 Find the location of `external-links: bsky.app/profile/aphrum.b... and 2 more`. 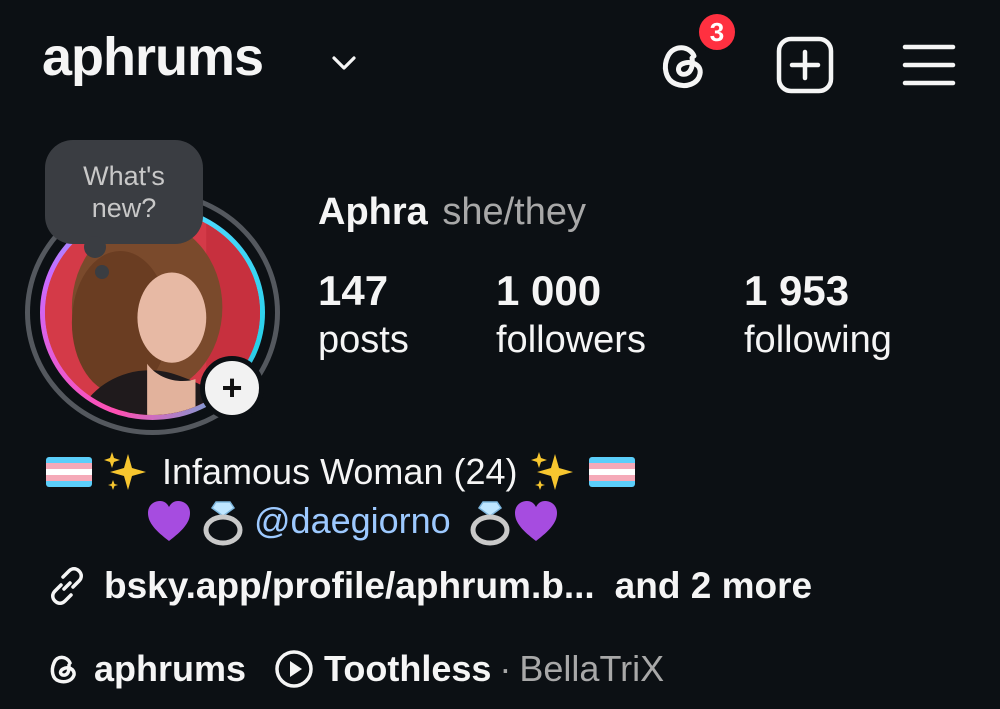

external-links: bsky.app/profile/aphrum.b... and 2 more is located at coordinates (429, 586).